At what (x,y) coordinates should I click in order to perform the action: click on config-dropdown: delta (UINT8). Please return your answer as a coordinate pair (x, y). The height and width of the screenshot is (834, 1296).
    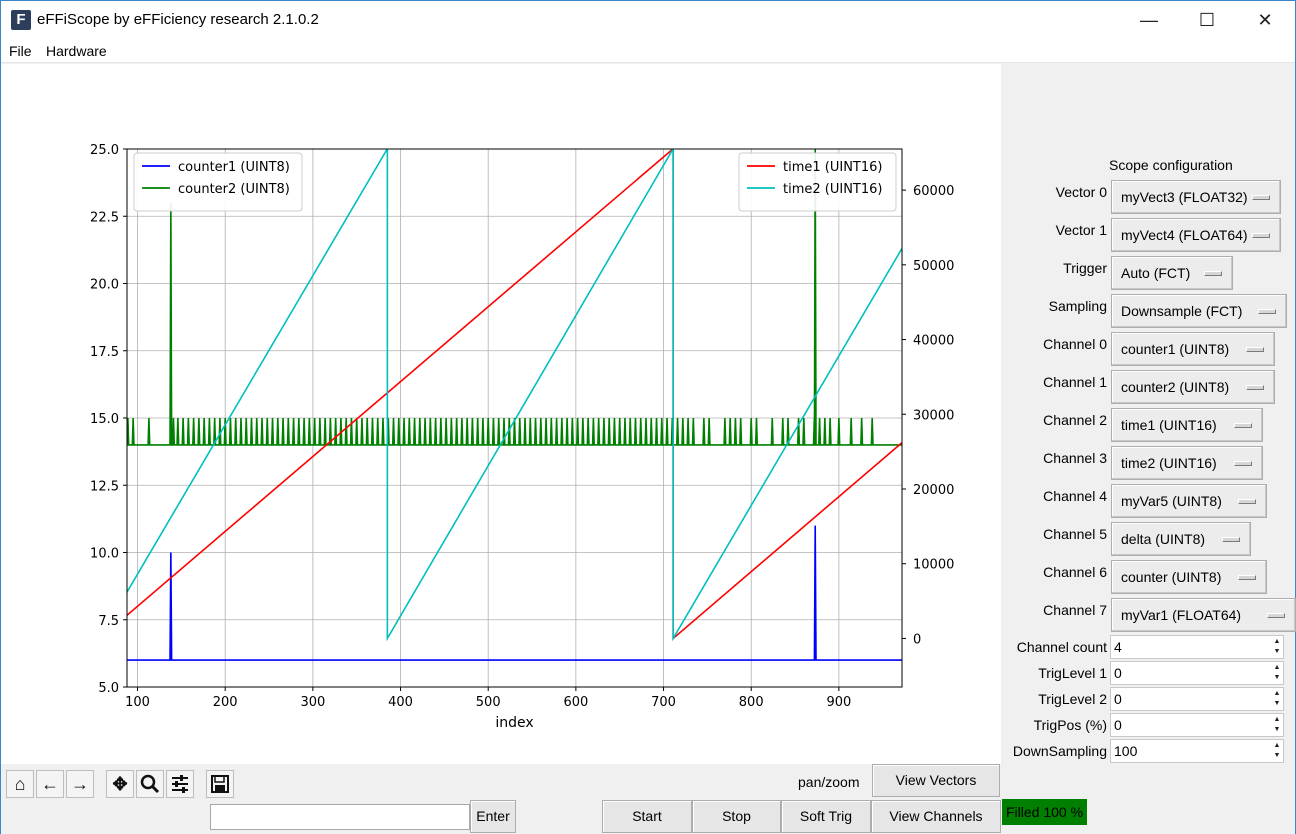
    Looking at the image, I should click on (1181, 539).